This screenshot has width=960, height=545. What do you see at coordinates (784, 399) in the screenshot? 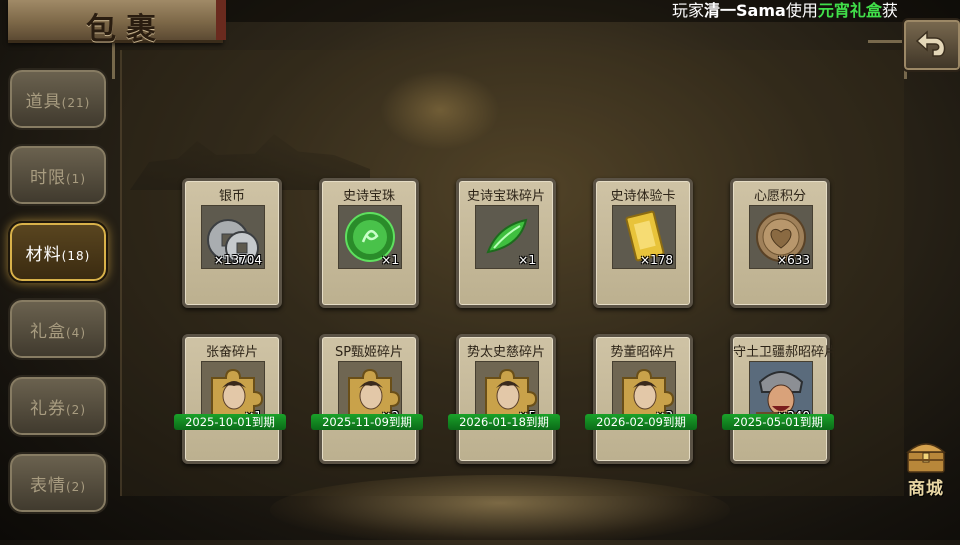
I see `item-card: 守土卫疆郝昭碎片×240` at bounding box center [784, 399].